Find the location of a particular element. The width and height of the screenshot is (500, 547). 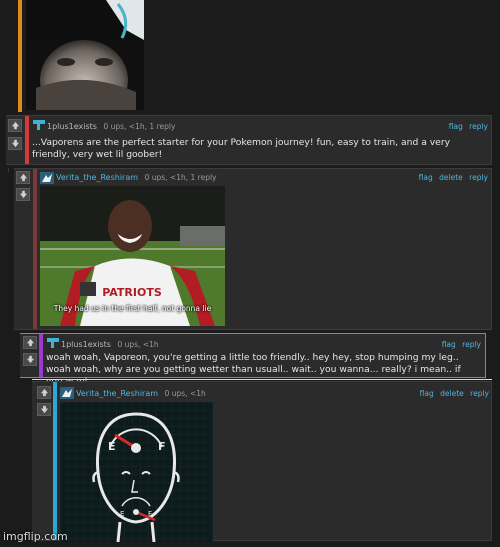

comment-4-actions: flag delete reply is located at coordinates (452, 393).